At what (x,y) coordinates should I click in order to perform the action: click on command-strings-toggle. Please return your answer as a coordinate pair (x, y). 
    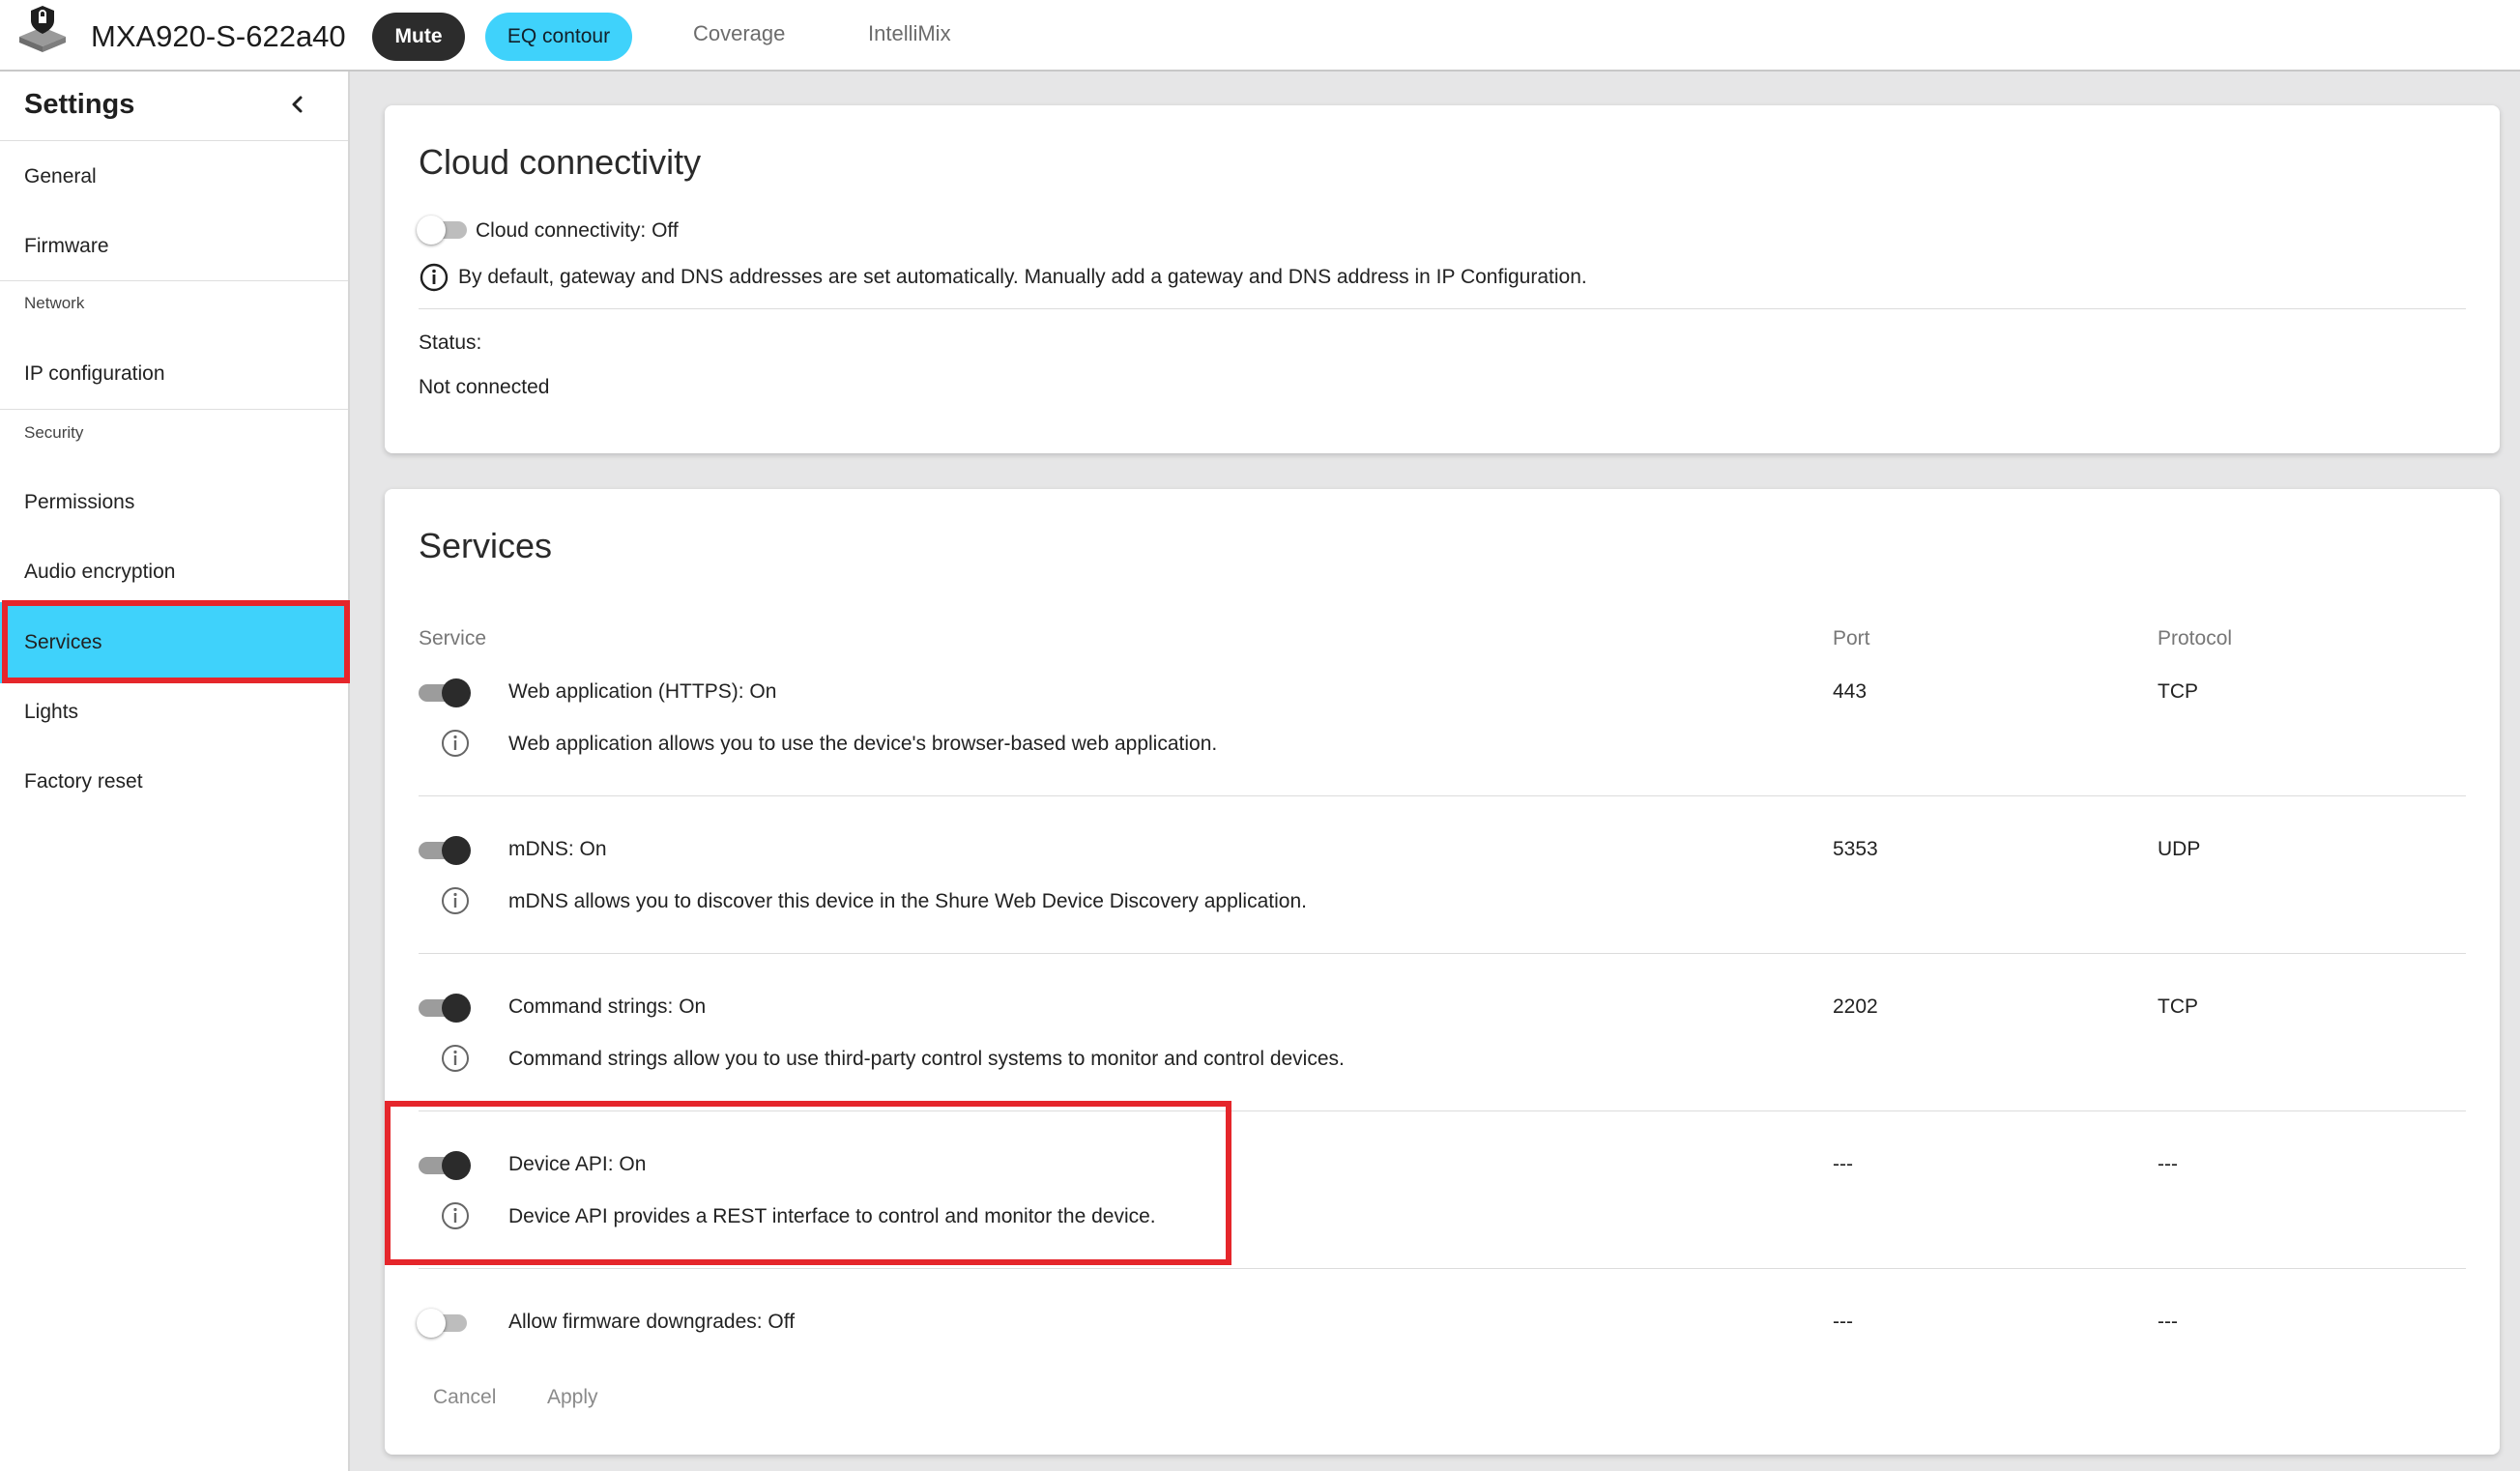
    Looking at the image, I should click on (444, 1008).